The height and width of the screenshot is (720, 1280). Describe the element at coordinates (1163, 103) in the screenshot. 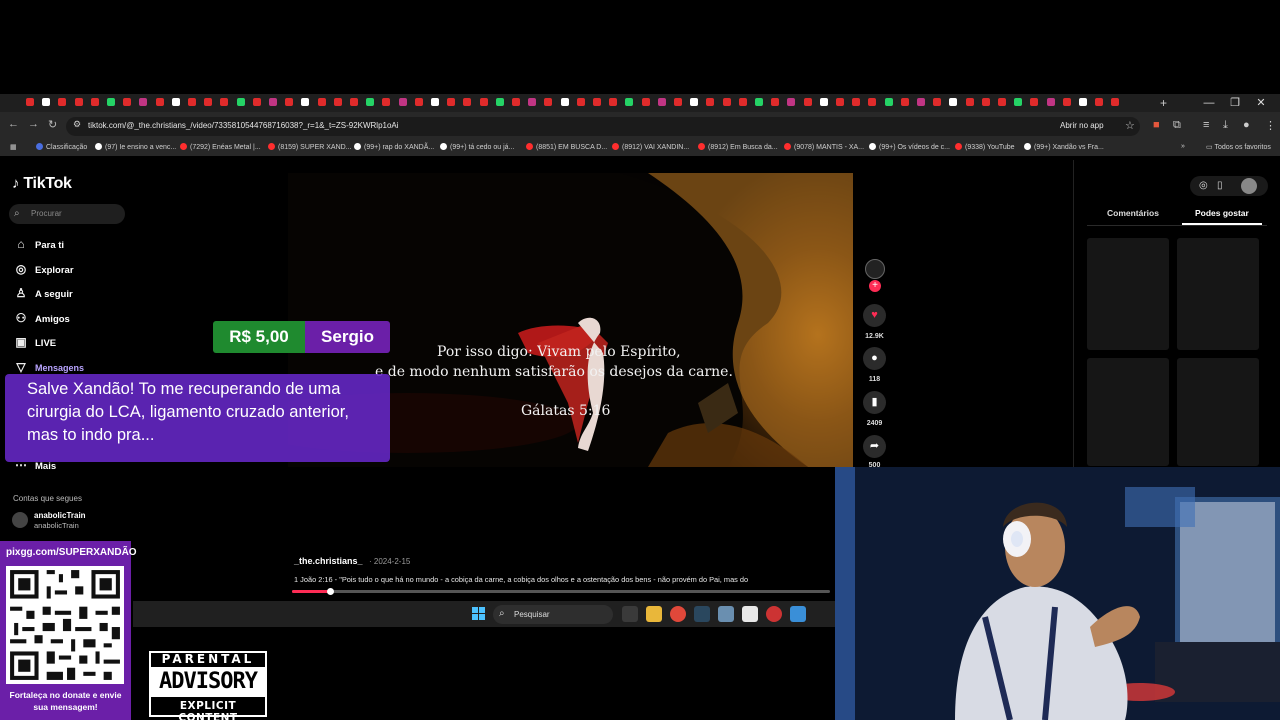

I see `new-tab-icon: +` at that location.